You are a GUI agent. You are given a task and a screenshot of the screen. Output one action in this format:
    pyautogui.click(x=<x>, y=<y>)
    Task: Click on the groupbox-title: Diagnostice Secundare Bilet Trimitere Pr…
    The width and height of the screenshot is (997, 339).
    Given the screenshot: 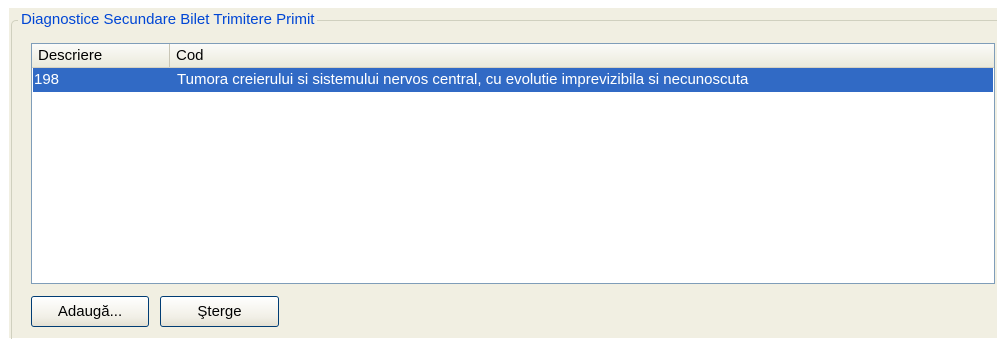 What is the action you would take?
    pyautogui.click(x=168, y=20)
    